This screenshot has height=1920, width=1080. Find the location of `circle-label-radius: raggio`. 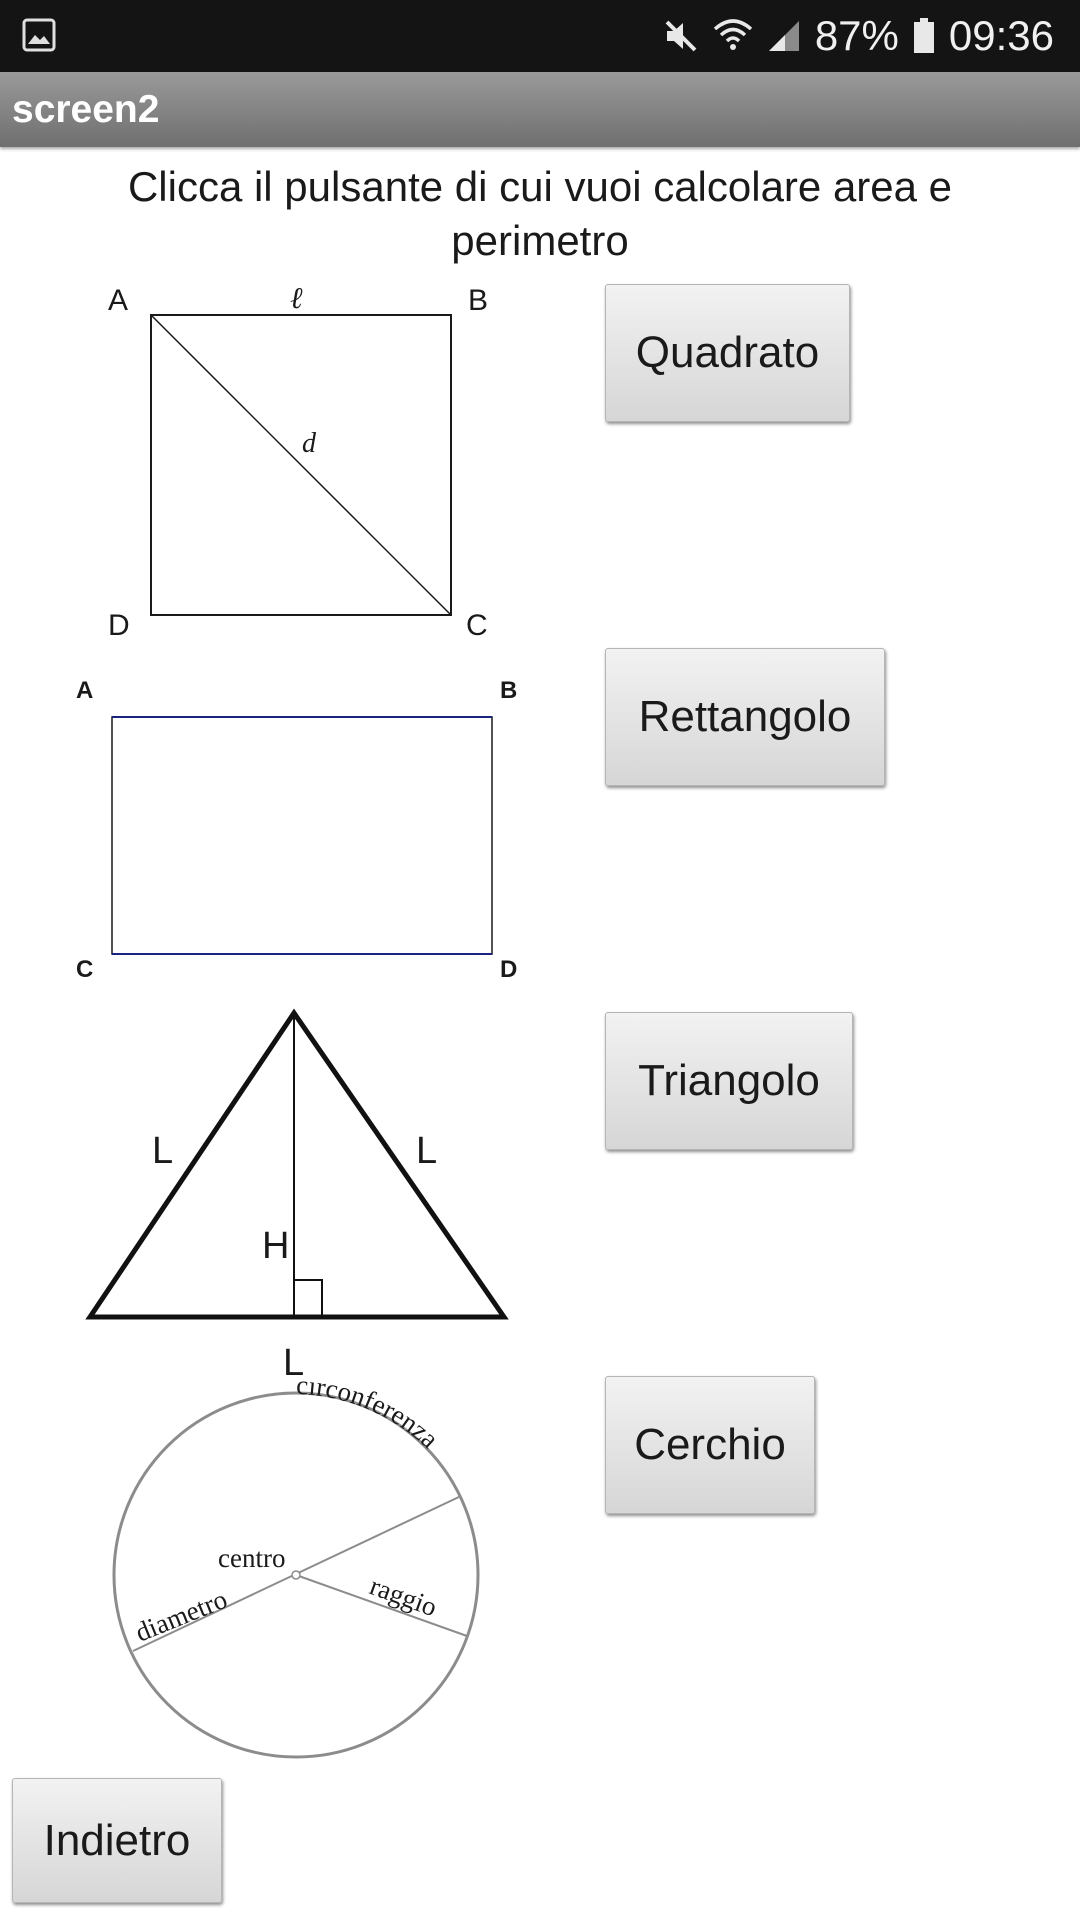

circle-label-radius: raggio is located at coordinates (403, 1596).